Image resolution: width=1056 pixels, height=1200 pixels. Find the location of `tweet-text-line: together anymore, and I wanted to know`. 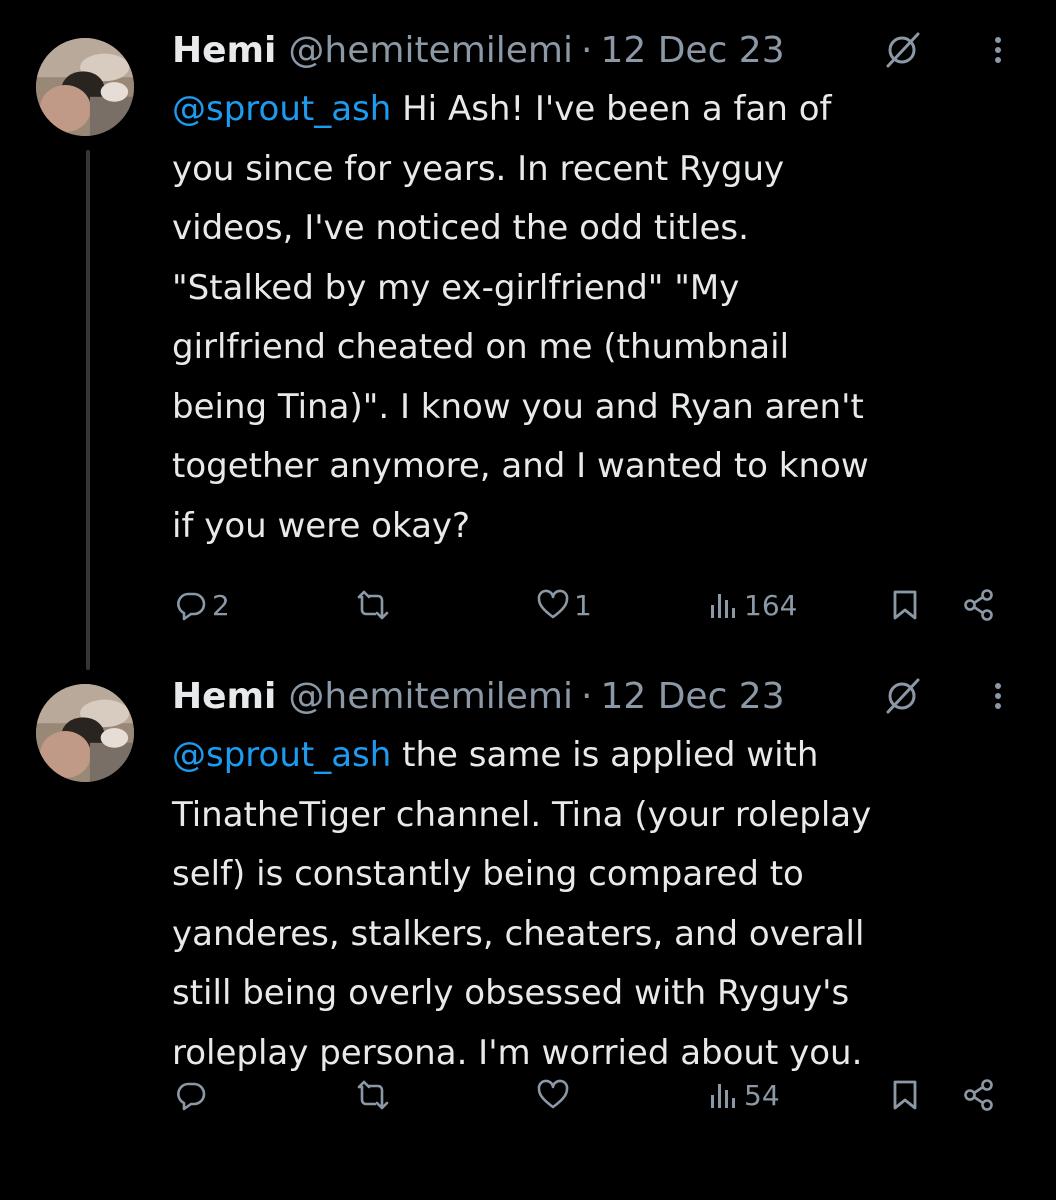

tweet-text-line: together anymore, and I wanted to know is located at coordinates (520, 466).